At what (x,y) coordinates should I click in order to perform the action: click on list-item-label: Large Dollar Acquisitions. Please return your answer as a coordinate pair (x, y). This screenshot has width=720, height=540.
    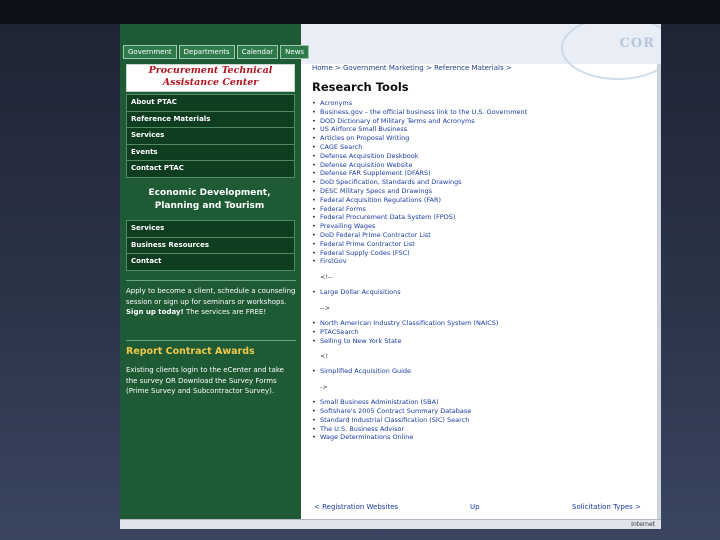
    Looking at the image, I should click on (360, 292).